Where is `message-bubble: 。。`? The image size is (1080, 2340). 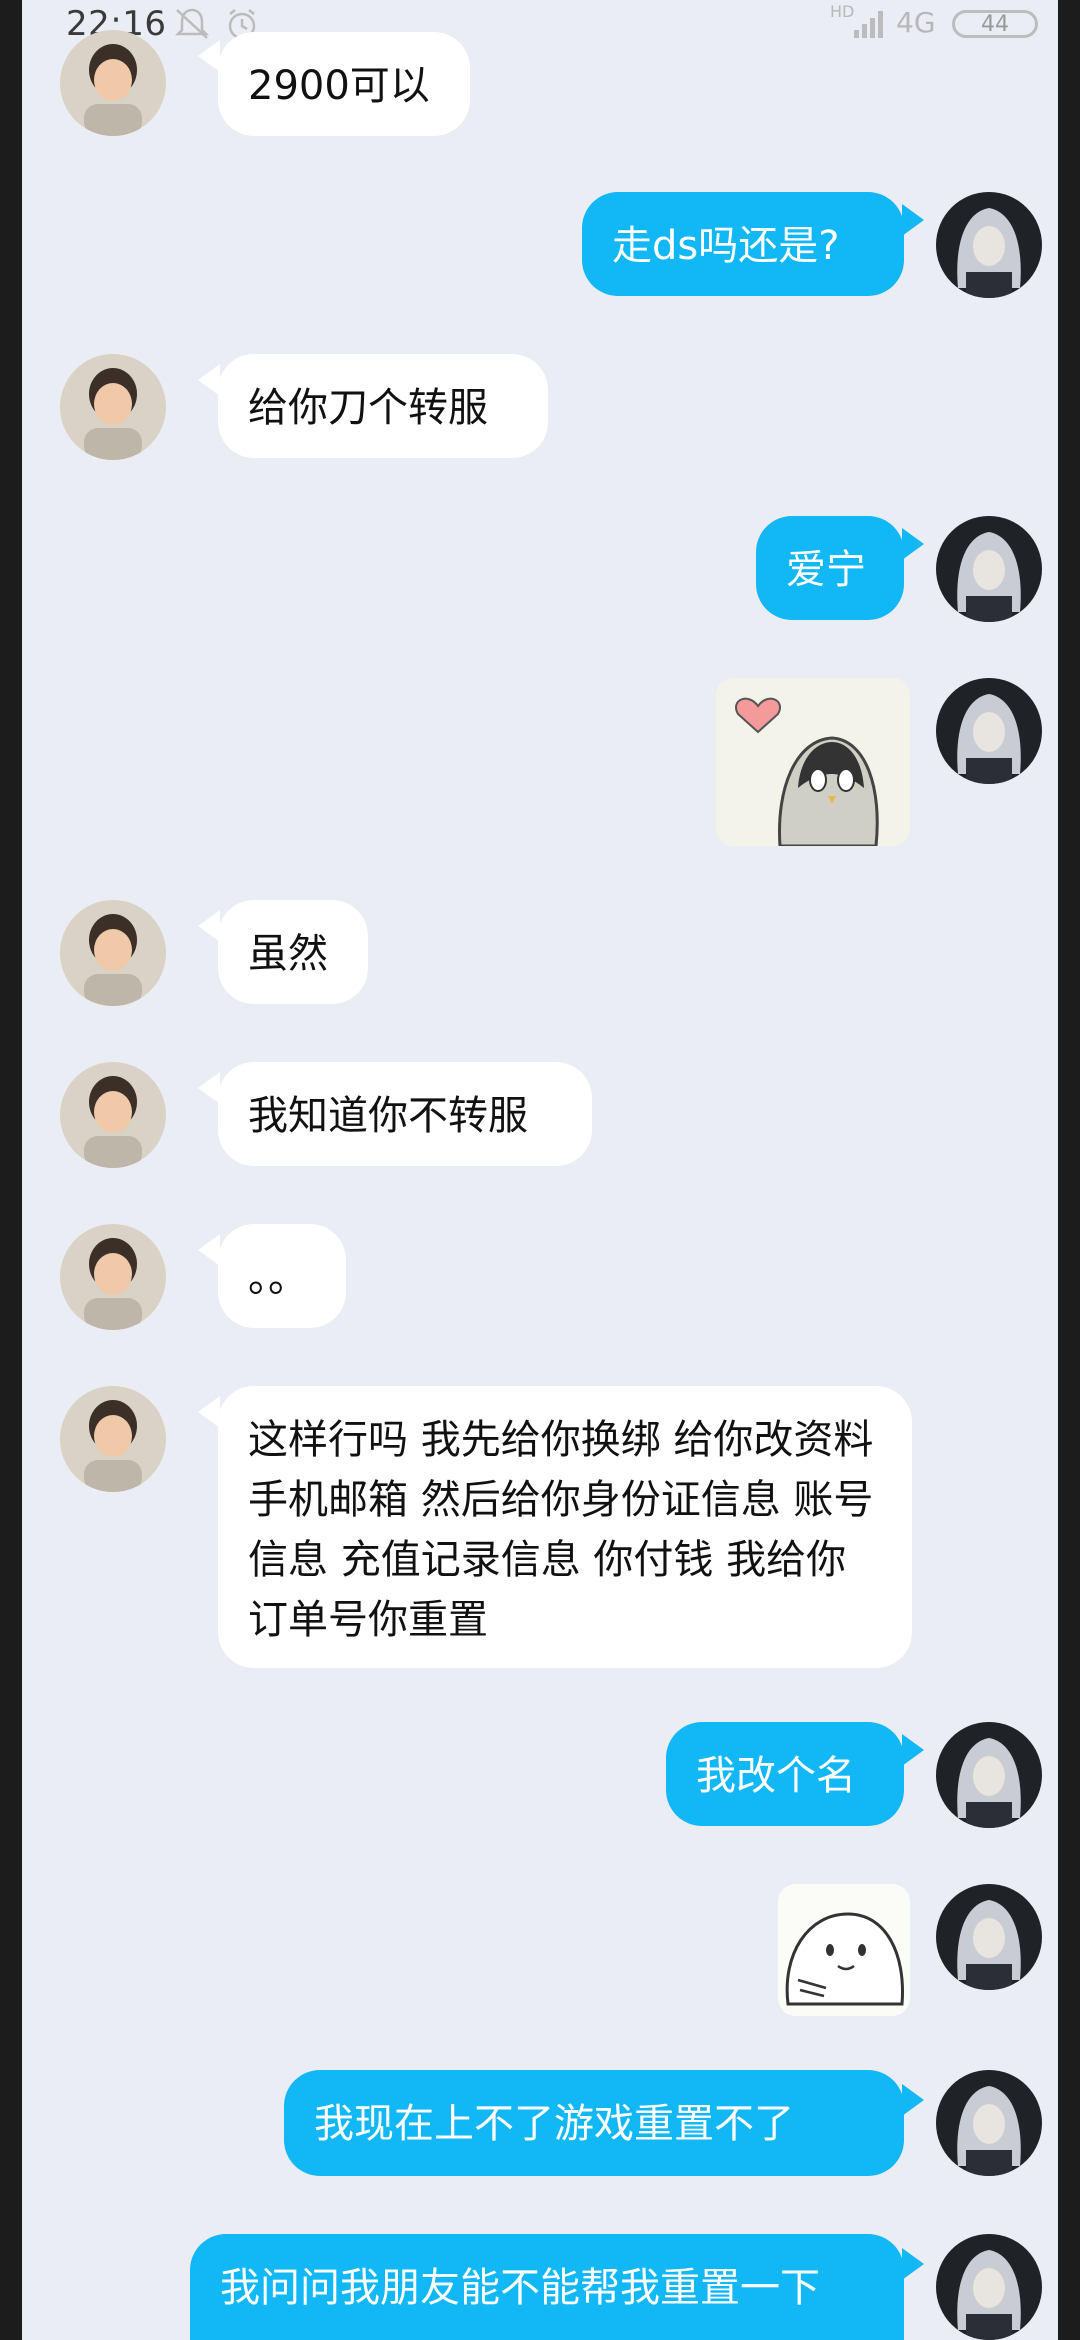 message-bubble: 。。 is located at coordinates (282, 1276).